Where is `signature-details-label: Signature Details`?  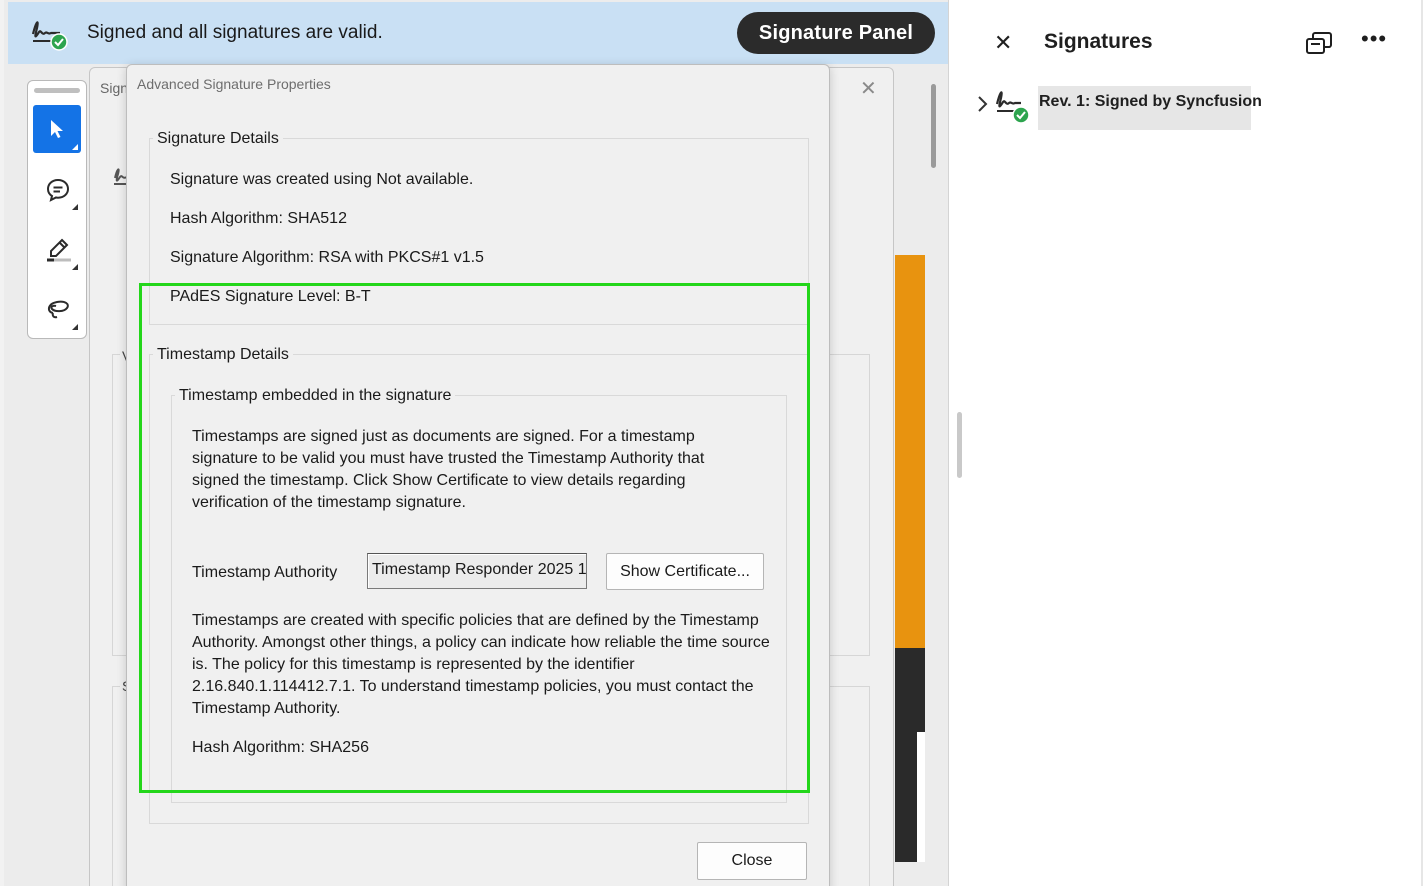
signature-details-label: Signature Details is located at coordinates (218, 139).